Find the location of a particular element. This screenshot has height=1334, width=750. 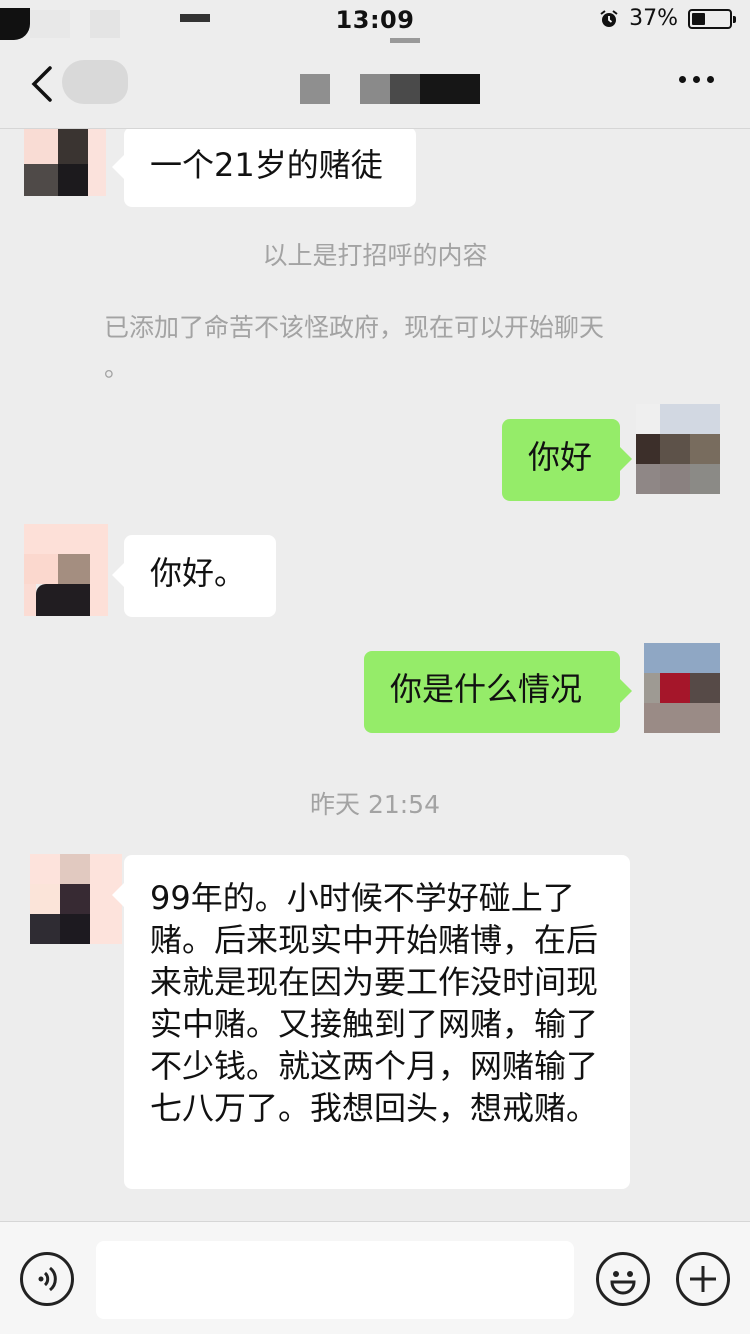

message-text: 你好。 is located at coordinates (198, 573).